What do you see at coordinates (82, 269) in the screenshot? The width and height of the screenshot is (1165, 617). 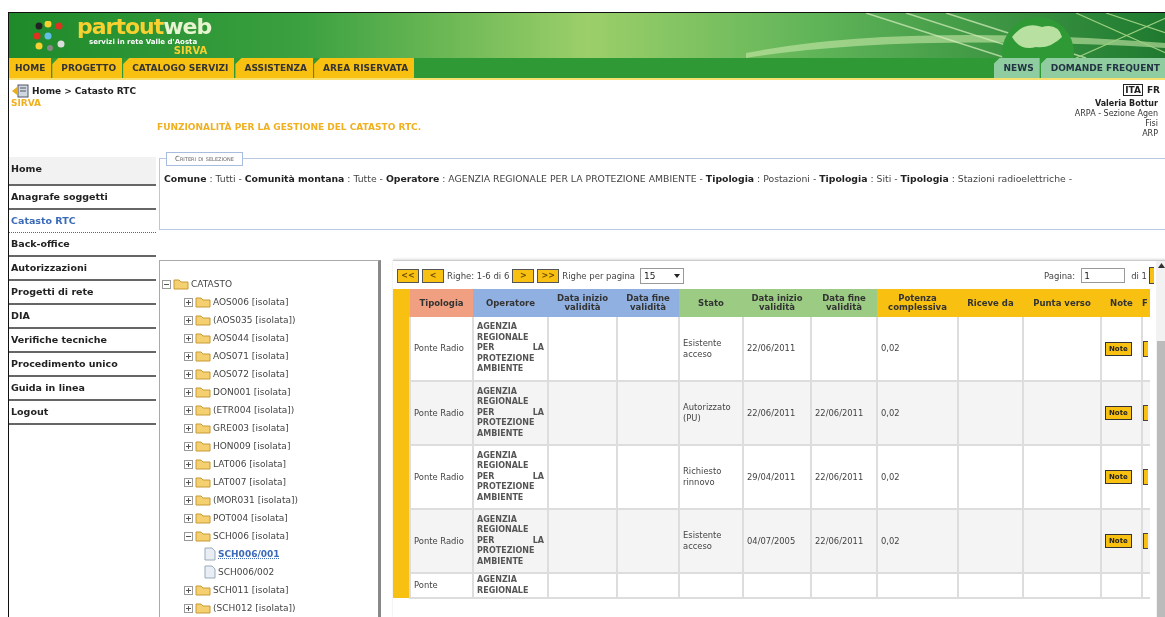 I see `sidebar-item: Autorizzazioni` at bounding box center [82, 269].